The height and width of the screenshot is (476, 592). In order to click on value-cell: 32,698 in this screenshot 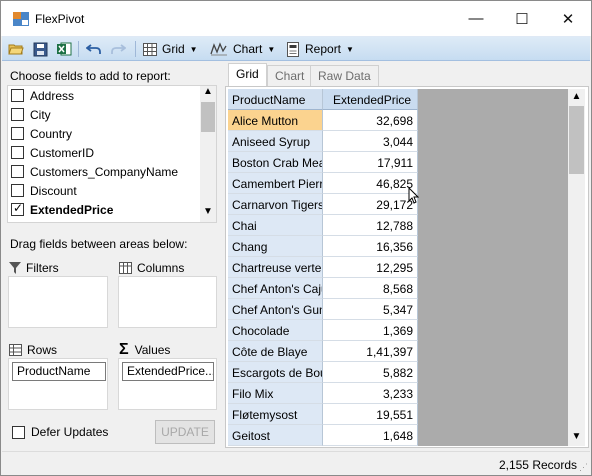, I will do `click(370, 120)`.